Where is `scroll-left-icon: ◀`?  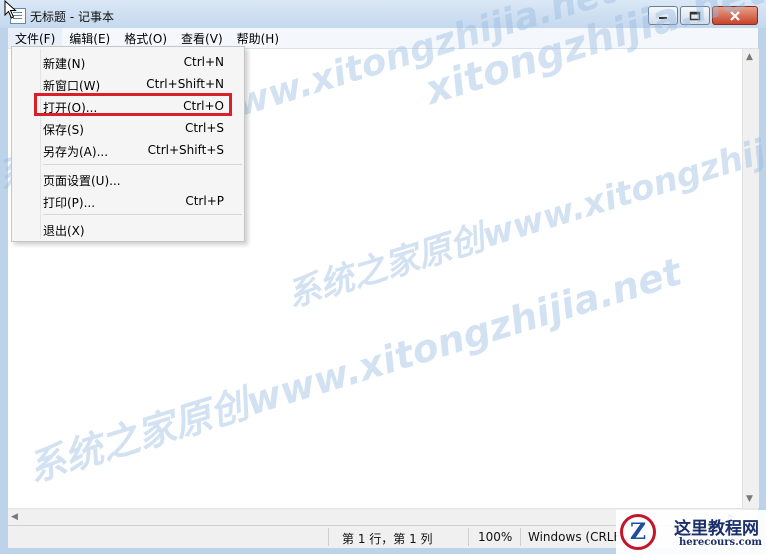
scroll-left-icon: ◀ is located at coordinates (14, 517).